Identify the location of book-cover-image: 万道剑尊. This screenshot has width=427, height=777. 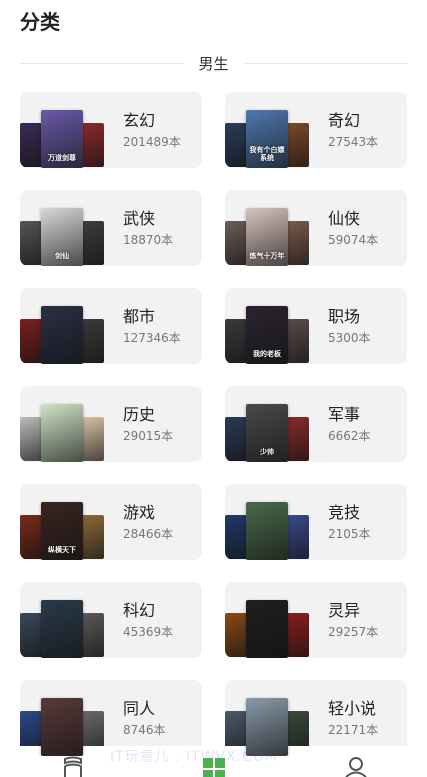
(62, 139).